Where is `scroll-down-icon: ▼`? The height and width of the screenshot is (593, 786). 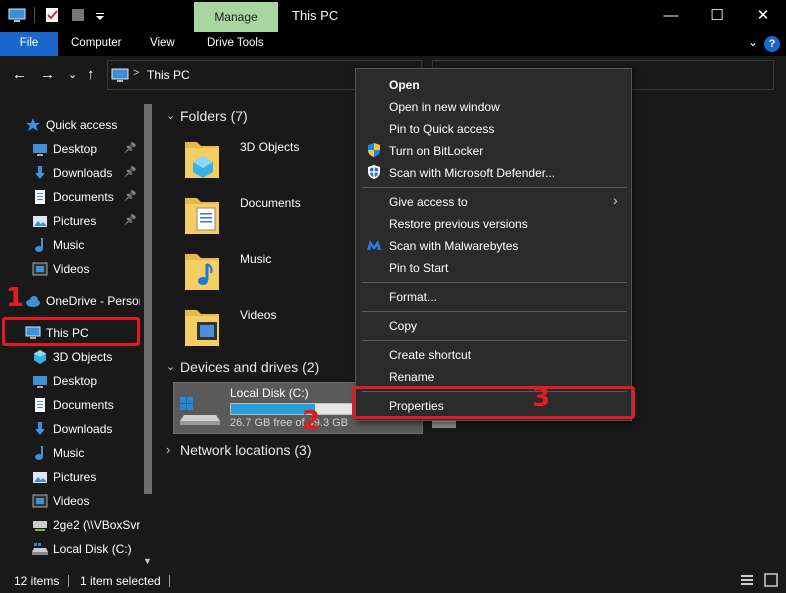
scroll-down-icon: ▼ is located at coordinates (147, 561).